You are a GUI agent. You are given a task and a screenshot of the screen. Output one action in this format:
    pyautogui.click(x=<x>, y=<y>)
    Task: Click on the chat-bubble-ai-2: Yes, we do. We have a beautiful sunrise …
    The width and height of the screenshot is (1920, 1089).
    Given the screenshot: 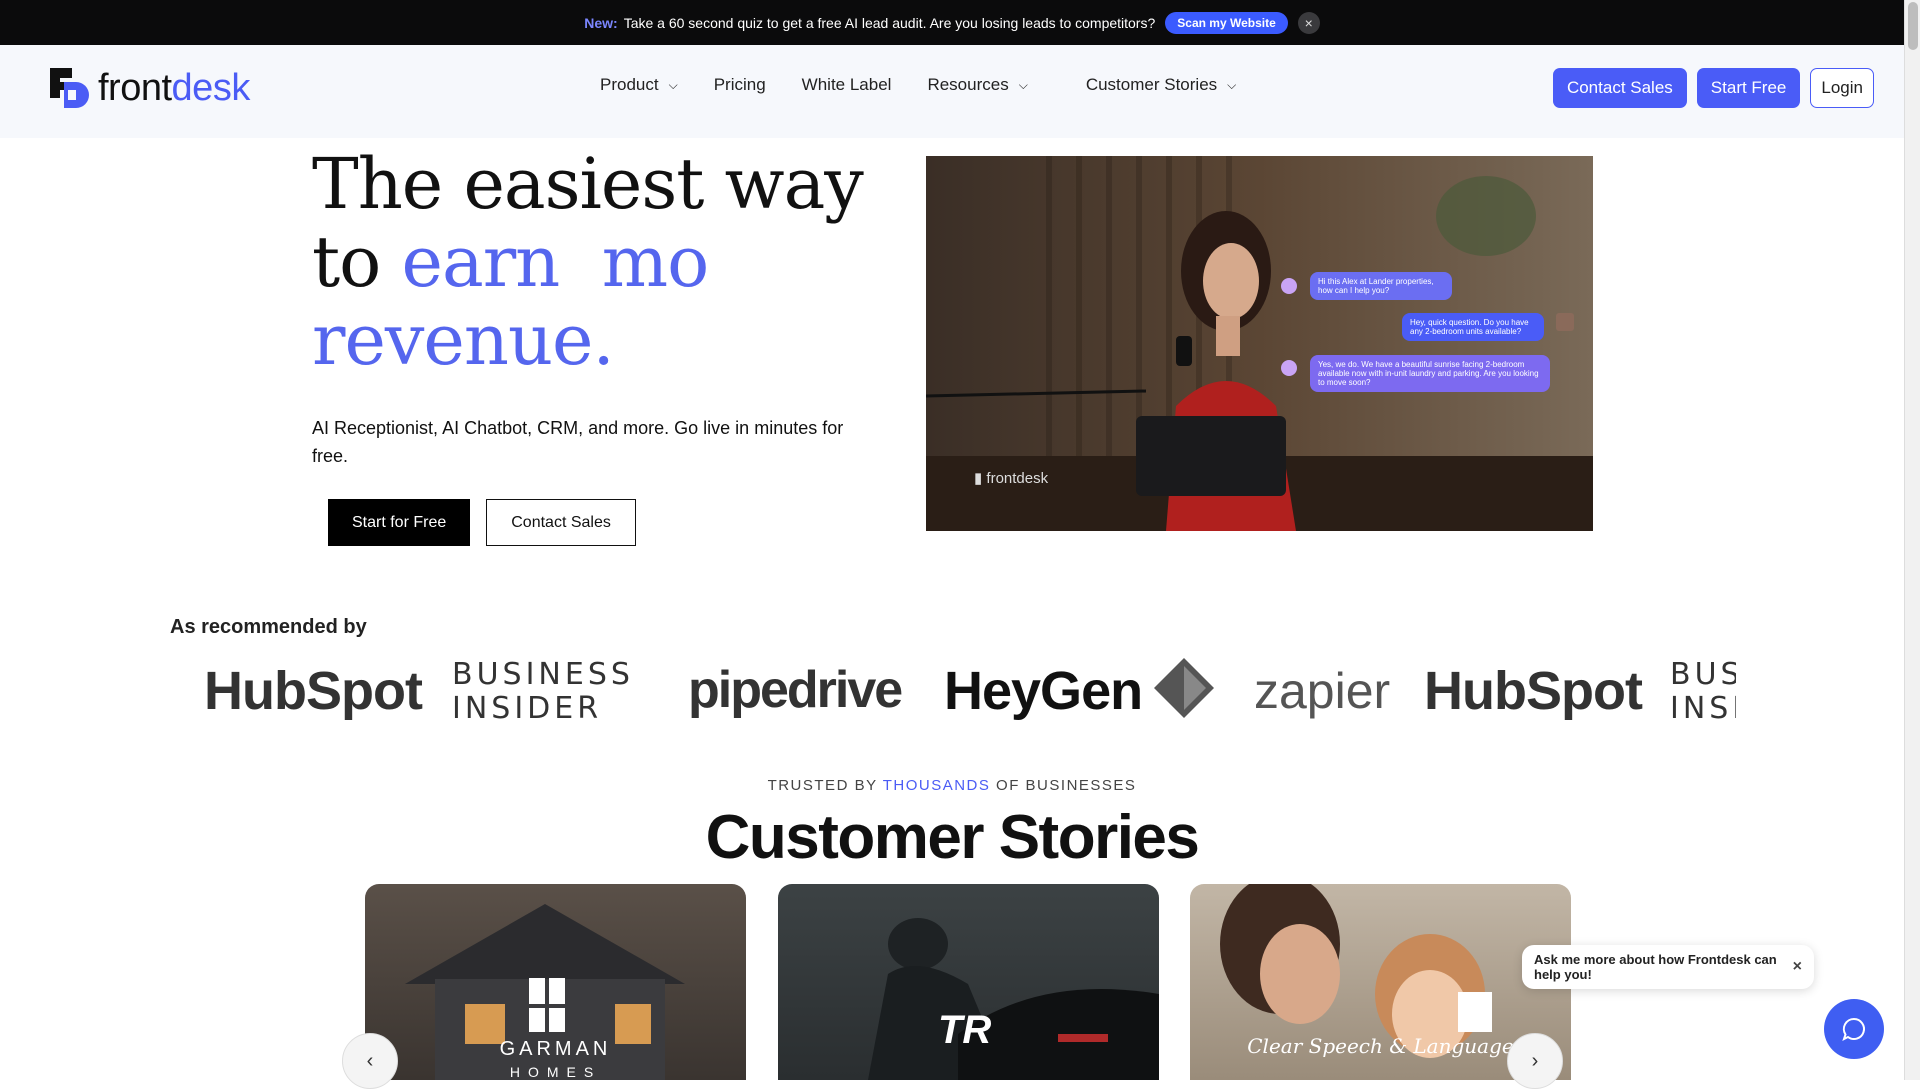 What is the action you would take?
    pyautogui.click(x=1430, y=373)
    